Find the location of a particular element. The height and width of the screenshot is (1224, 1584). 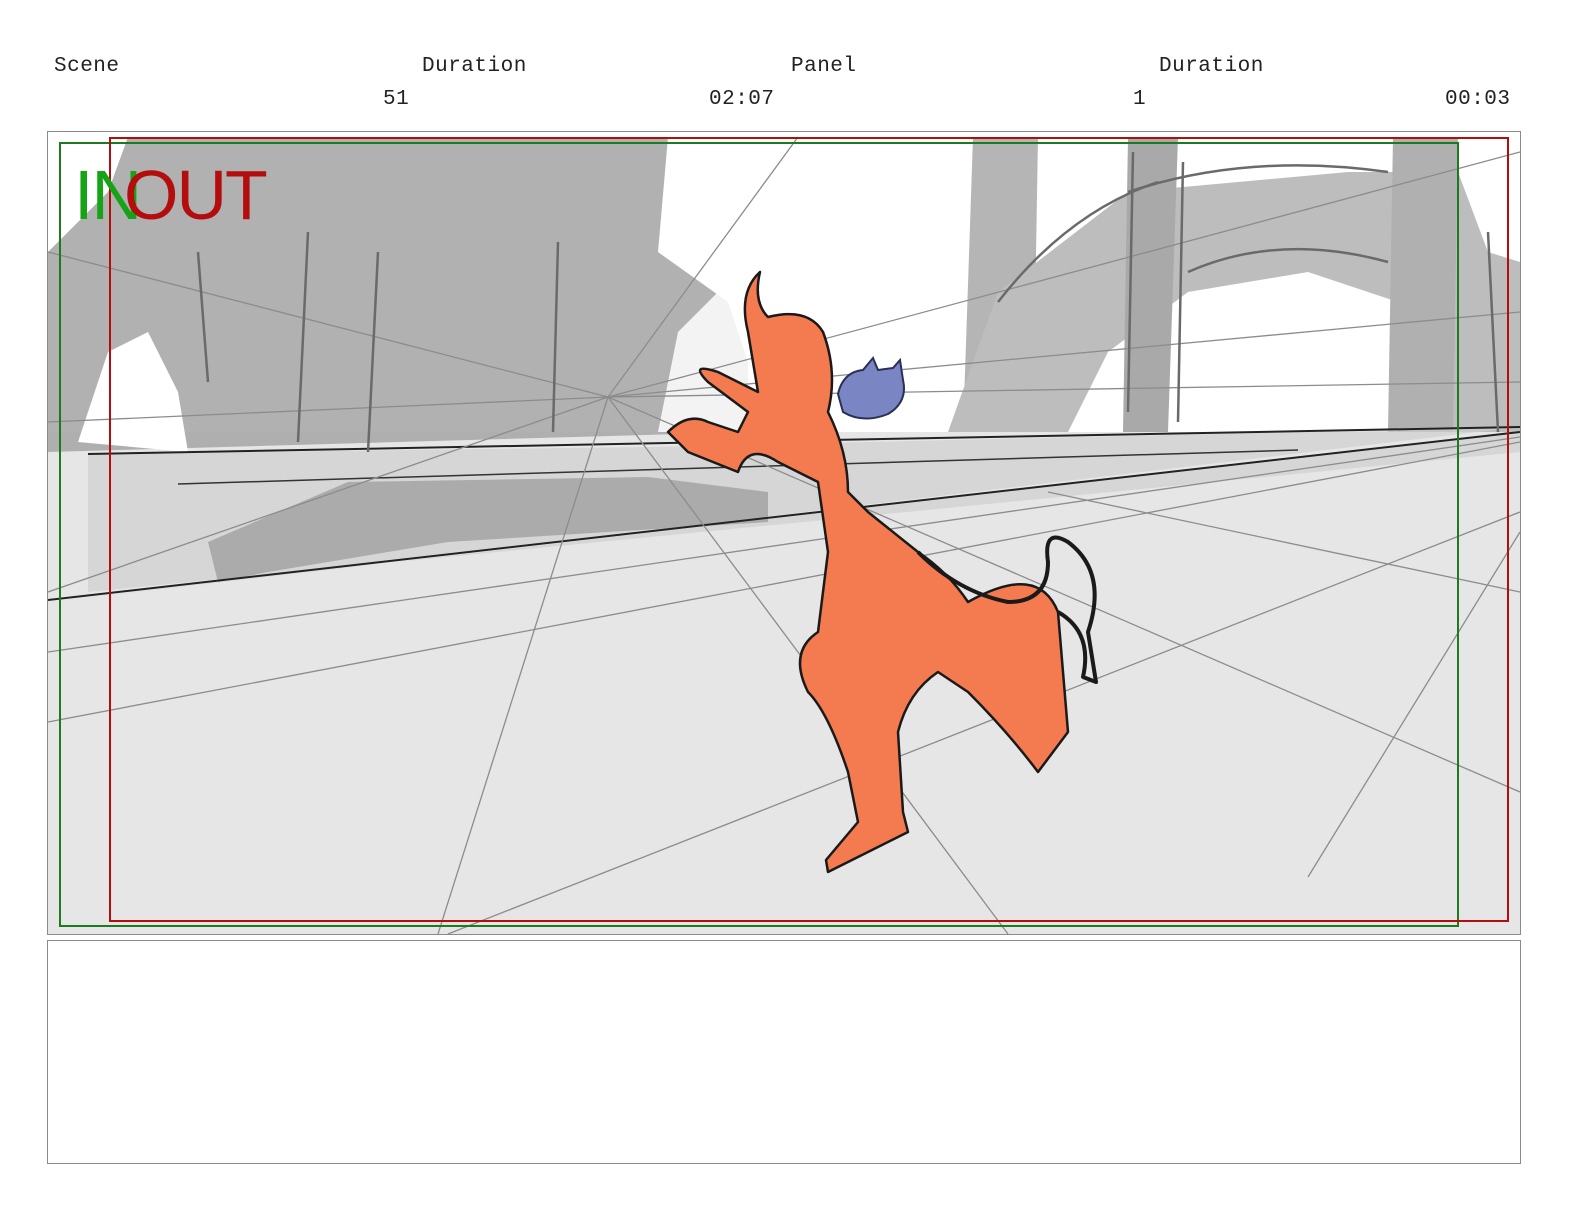

panel-number: 1 is located at coordinates (1140, 99).